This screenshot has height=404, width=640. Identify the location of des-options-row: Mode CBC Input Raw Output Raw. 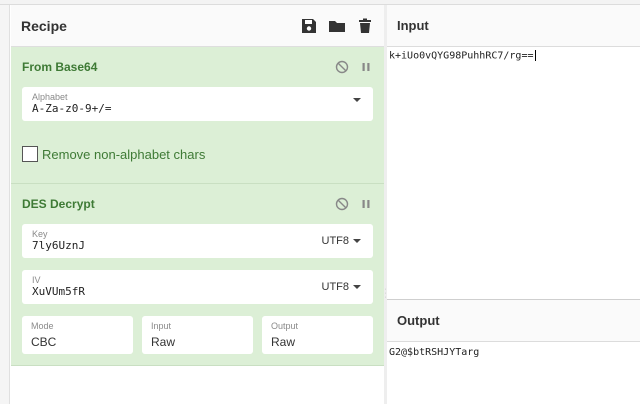
(197, 335).